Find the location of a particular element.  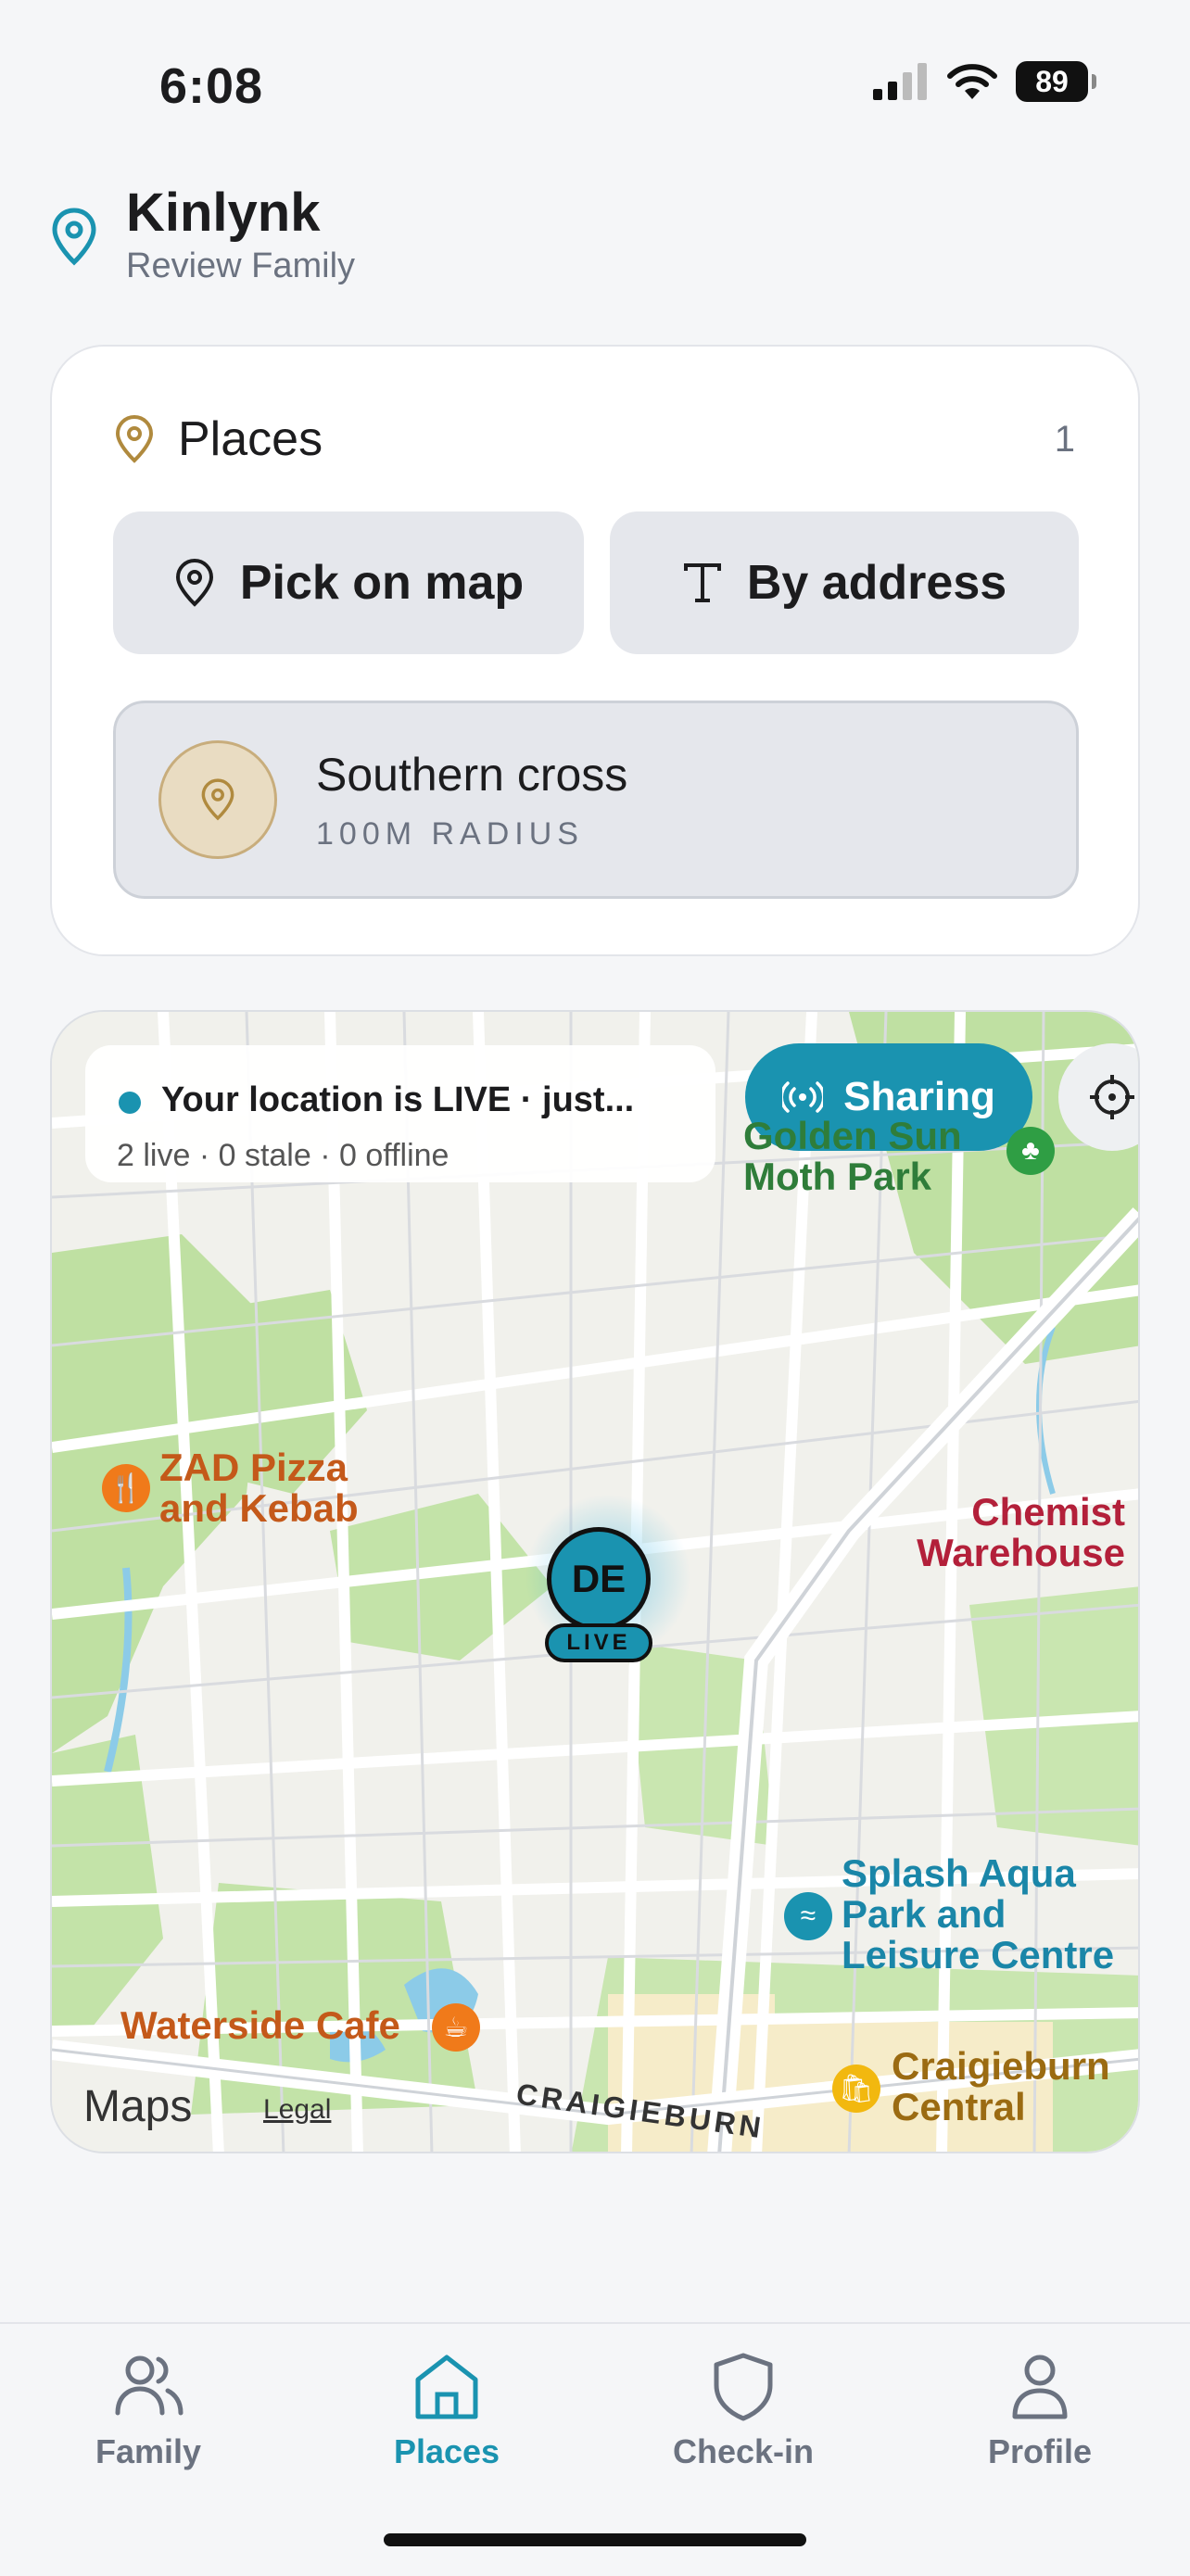

poi-splash-aqua-park: Splash Aqua Park and Leisure Centre is located at coordinates (978, 1914).